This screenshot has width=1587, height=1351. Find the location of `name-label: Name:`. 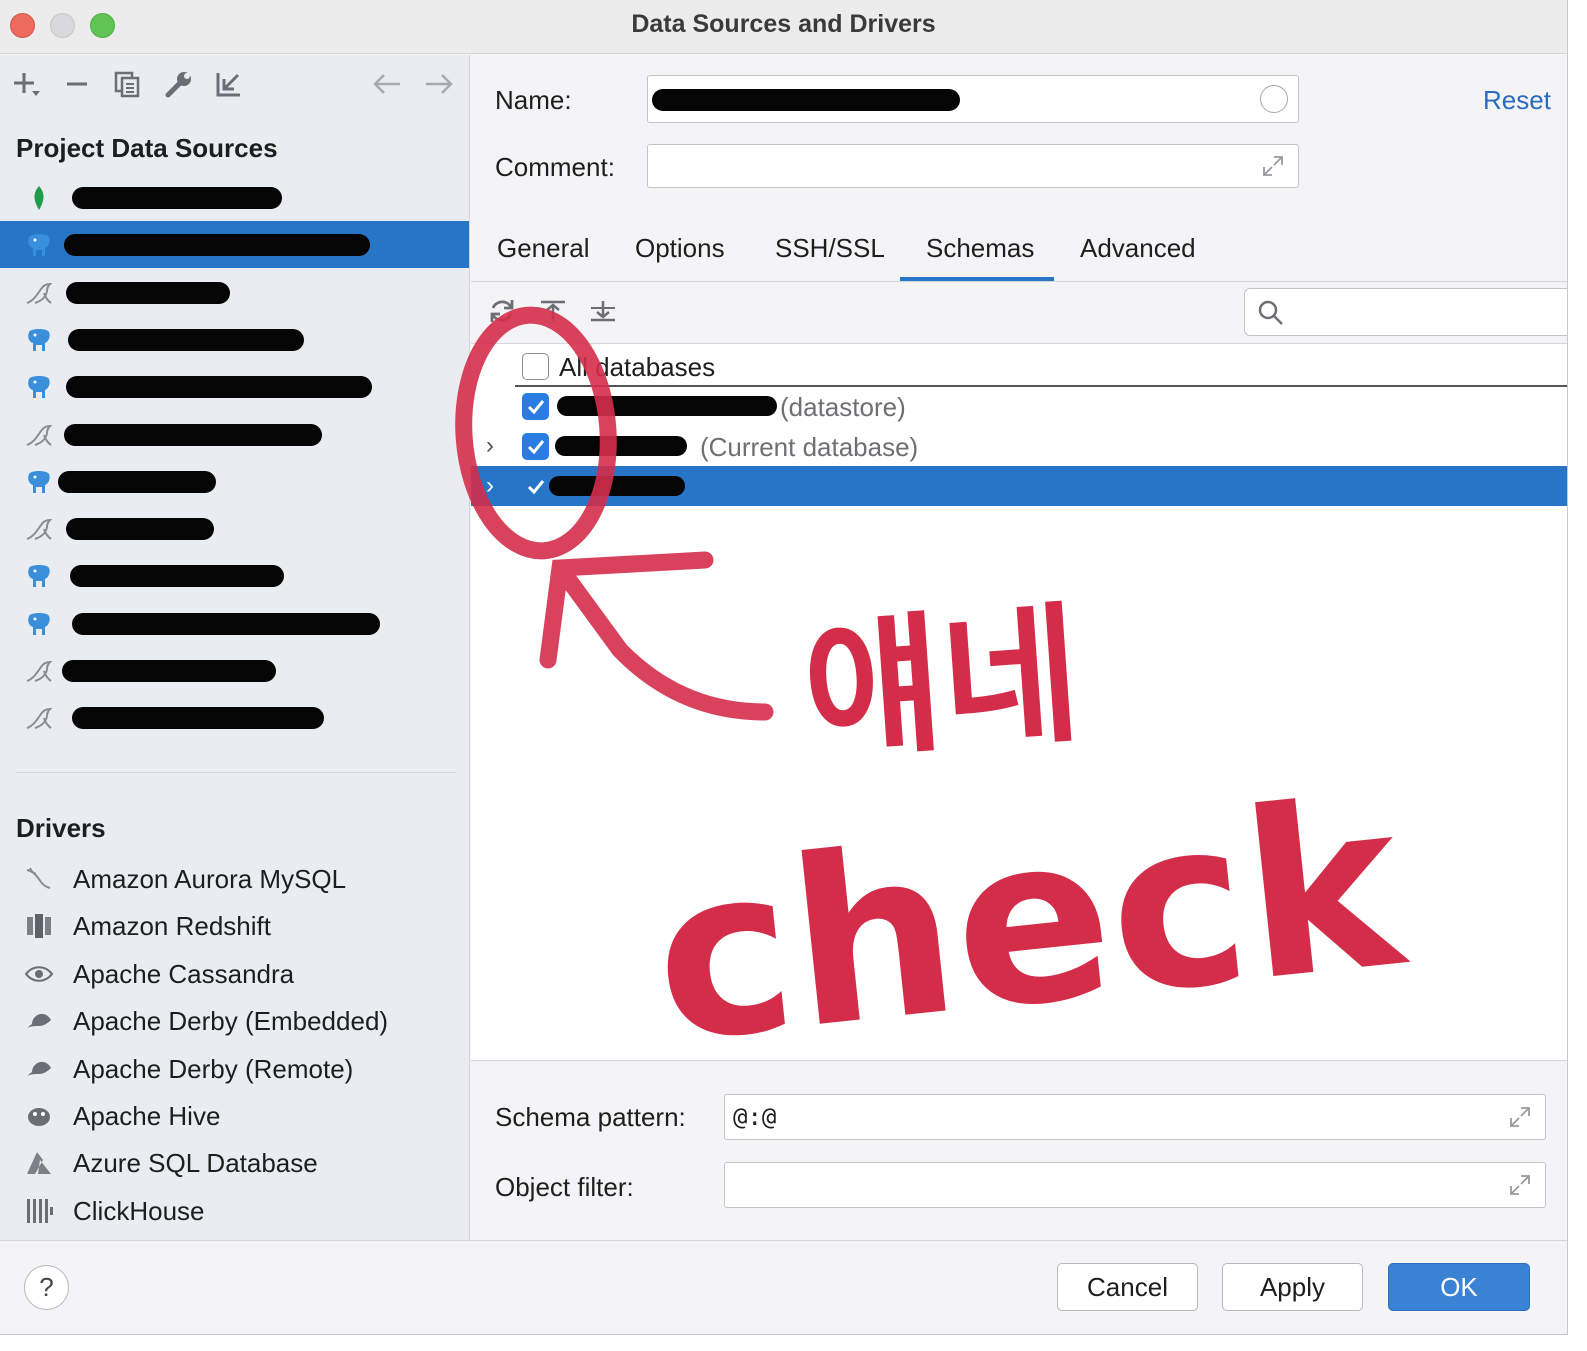

name-label: Name: is located at coordinates (533, 100).